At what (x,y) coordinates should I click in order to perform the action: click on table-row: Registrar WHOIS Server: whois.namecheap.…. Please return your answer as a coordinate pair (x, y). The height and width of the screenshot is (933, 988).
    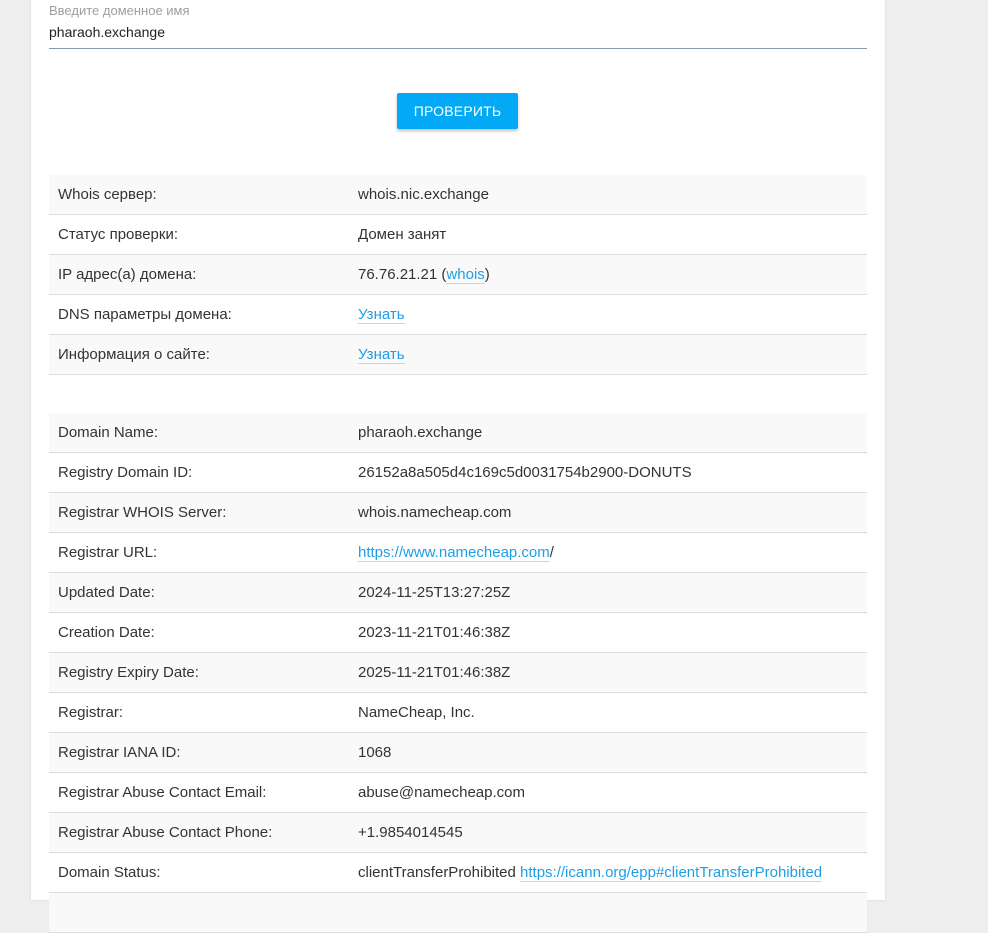
    Looking at the image, I should click on (458, 512).